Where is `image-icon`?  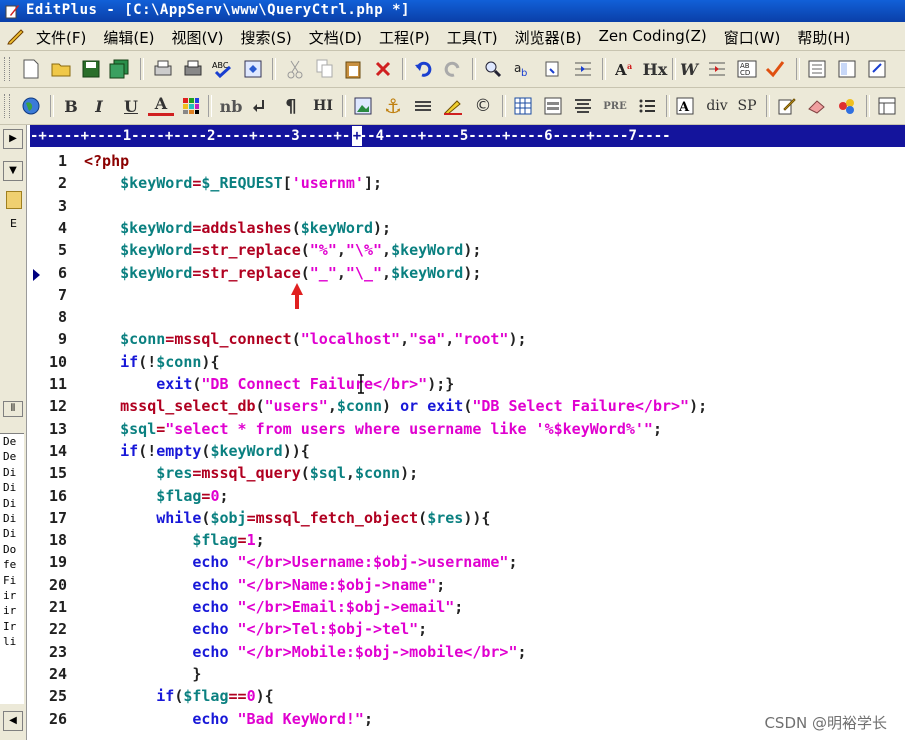 image-icon is located at coordinates (363, 106).